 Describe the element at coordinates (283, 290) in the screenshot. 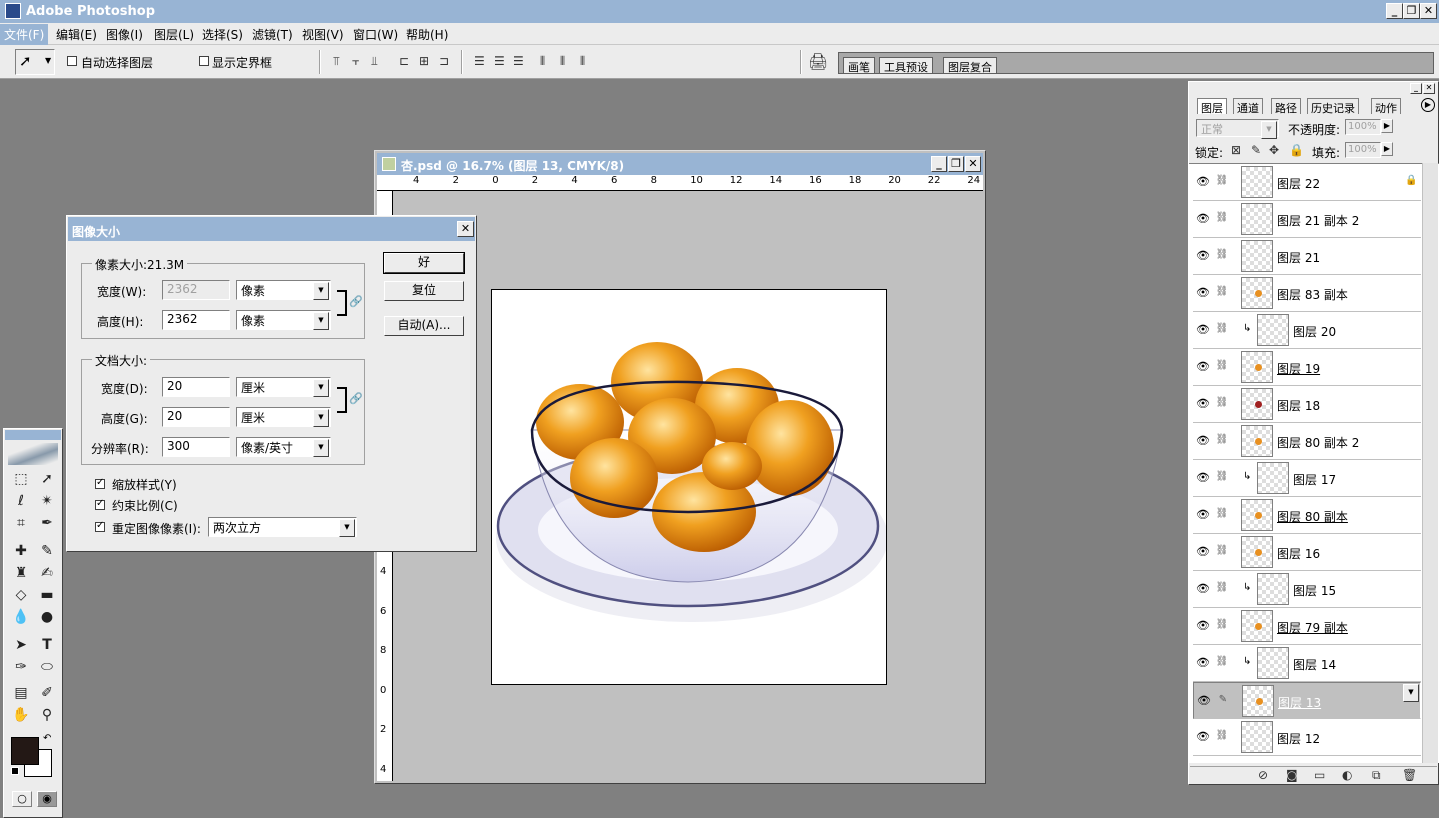

I see `width-unit-select: 像素` at that location.